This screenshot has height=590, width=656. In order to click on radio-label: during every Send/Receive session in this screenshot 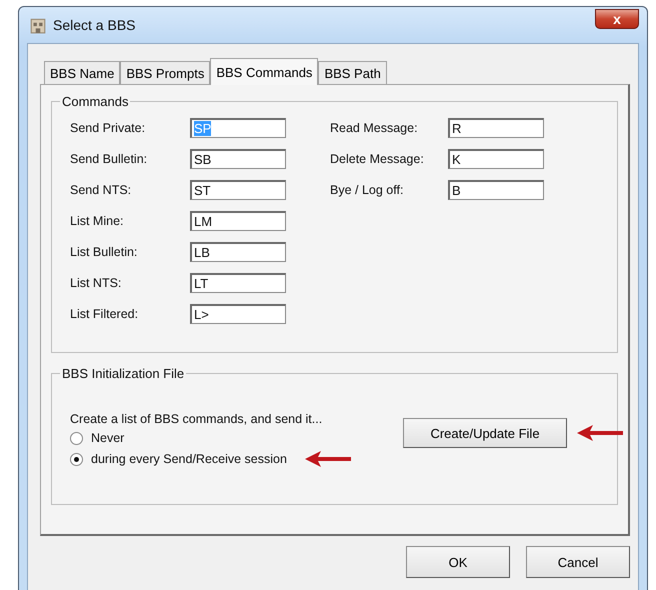, I will do `click(189, 459)`.